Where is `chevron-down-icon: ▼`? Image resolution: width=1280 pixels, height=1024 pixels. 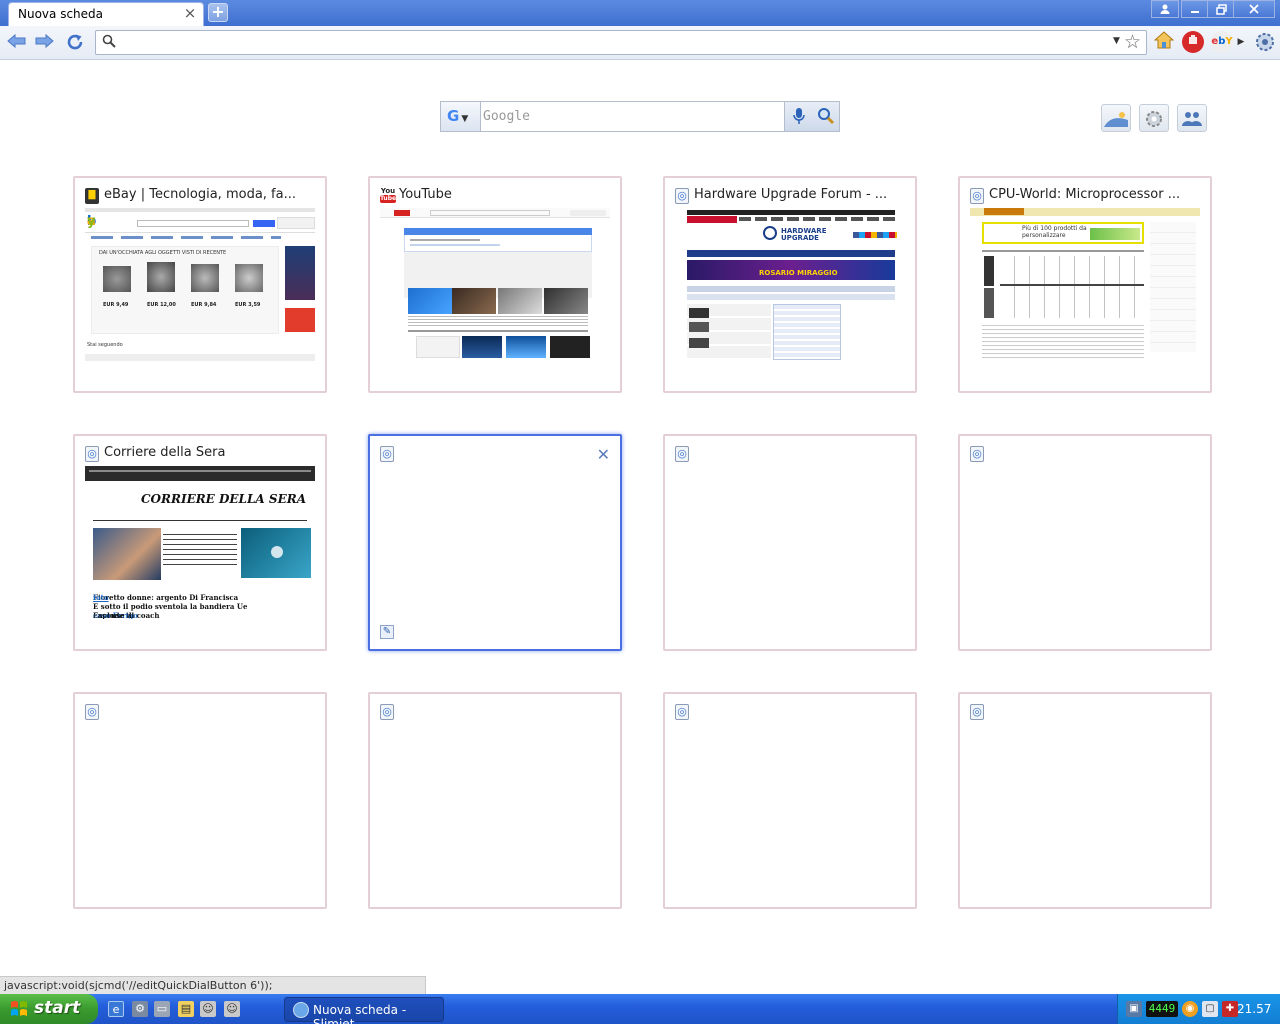
chevron-down-icon: ▼ is located at coordinates (465, 119).